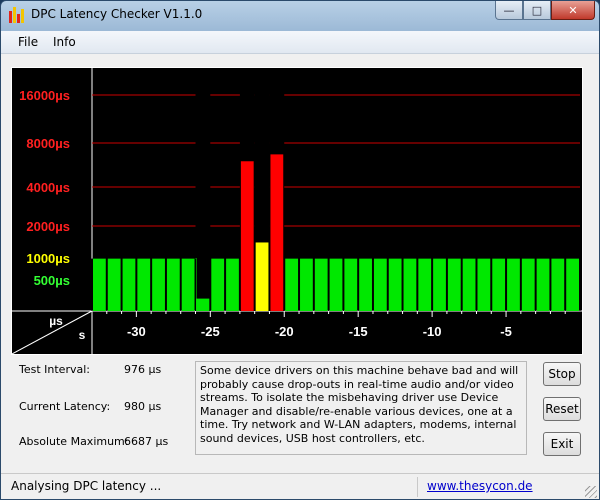  Describe the element at coordinates (44, 95) in the screenshot. I see `y-tick-label: 16000µs` at that location.